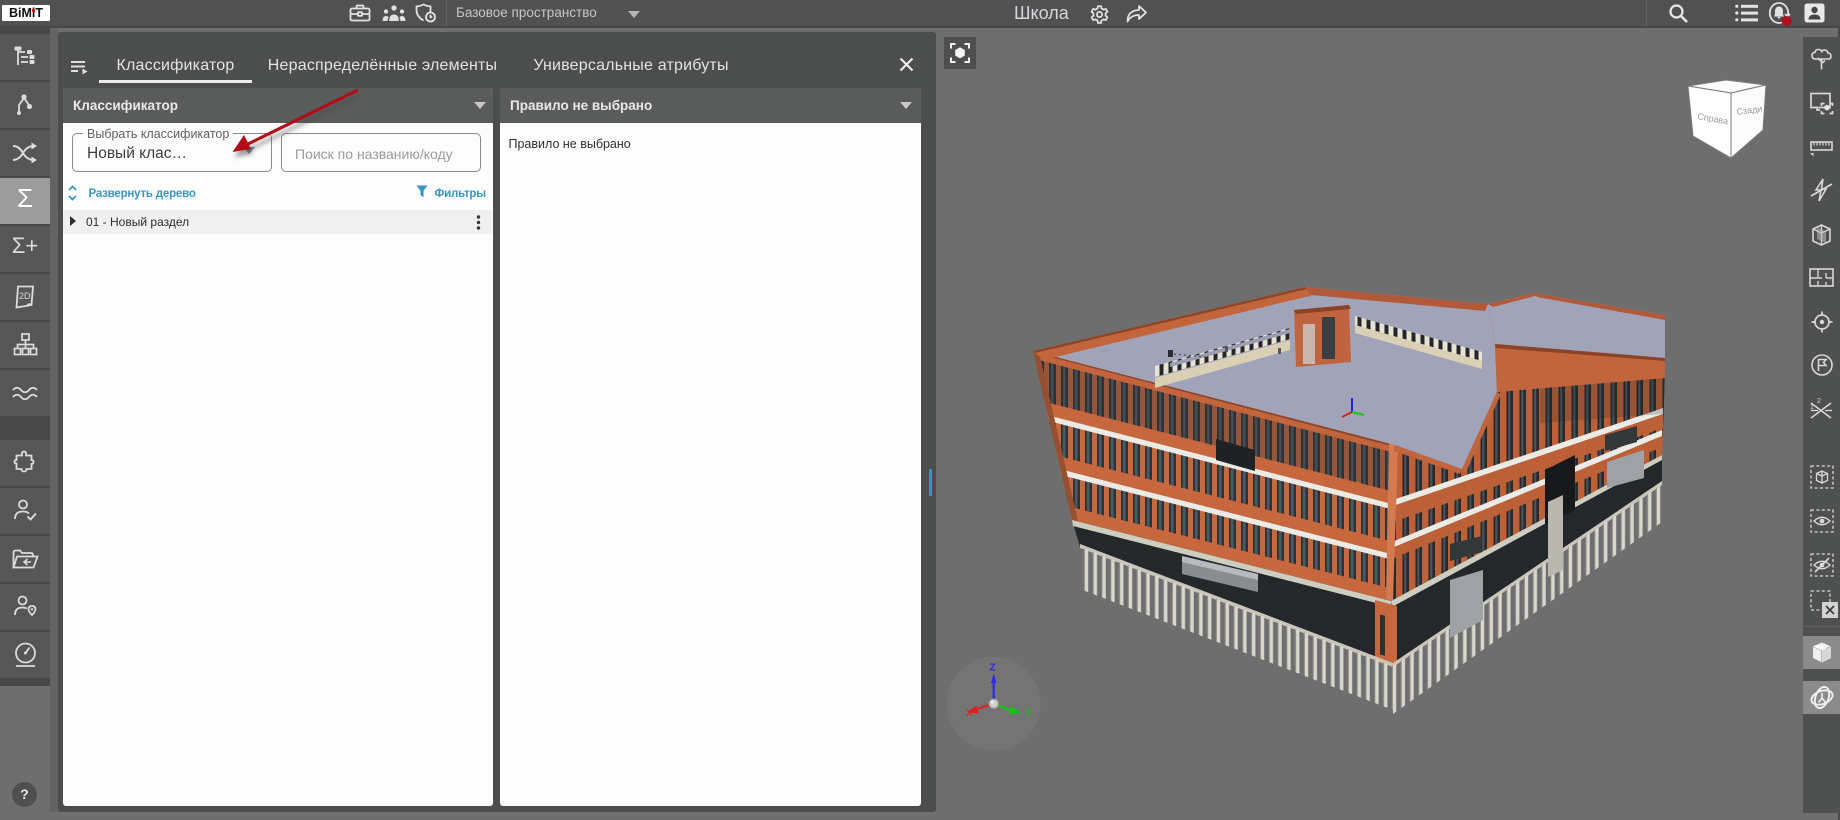  I want to click on svg-text: Y, so click(1028, 713).